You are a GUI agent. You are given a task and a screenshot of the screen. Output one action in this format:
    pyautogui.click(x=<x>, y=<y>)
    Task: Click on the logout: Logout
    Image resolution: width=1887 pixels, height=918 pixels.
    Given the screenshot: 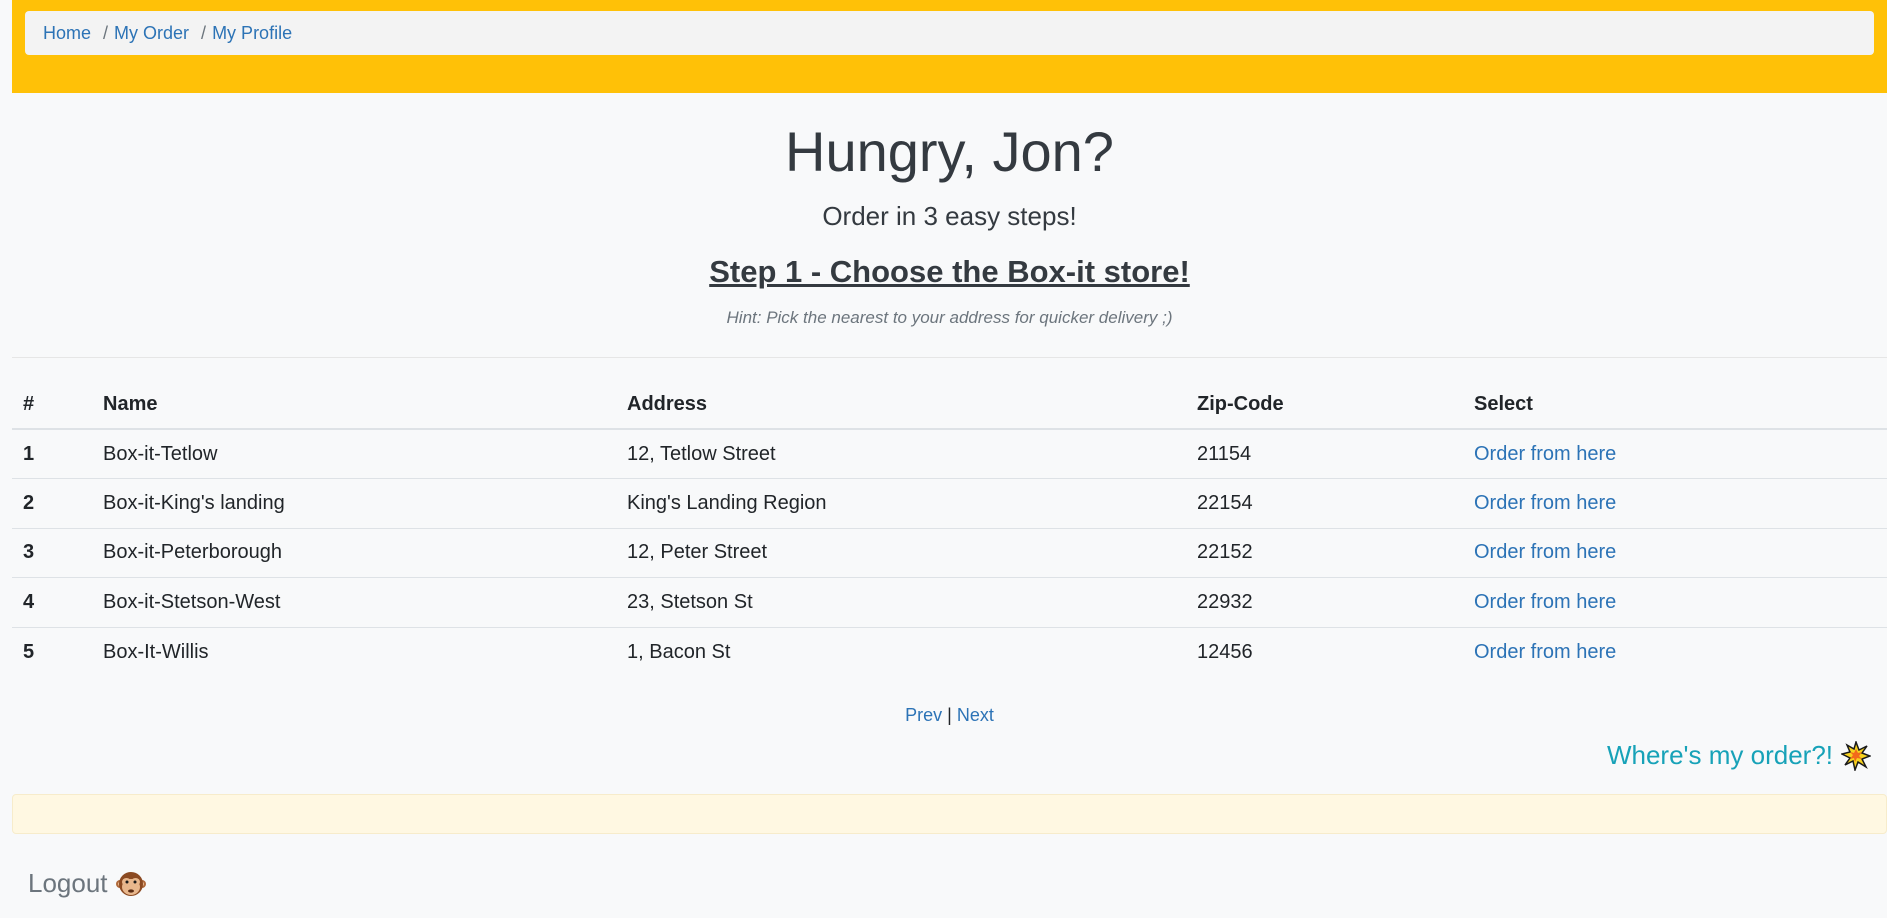 What is the action you would take?
    pyautogui.click(x=87, y=883)
    